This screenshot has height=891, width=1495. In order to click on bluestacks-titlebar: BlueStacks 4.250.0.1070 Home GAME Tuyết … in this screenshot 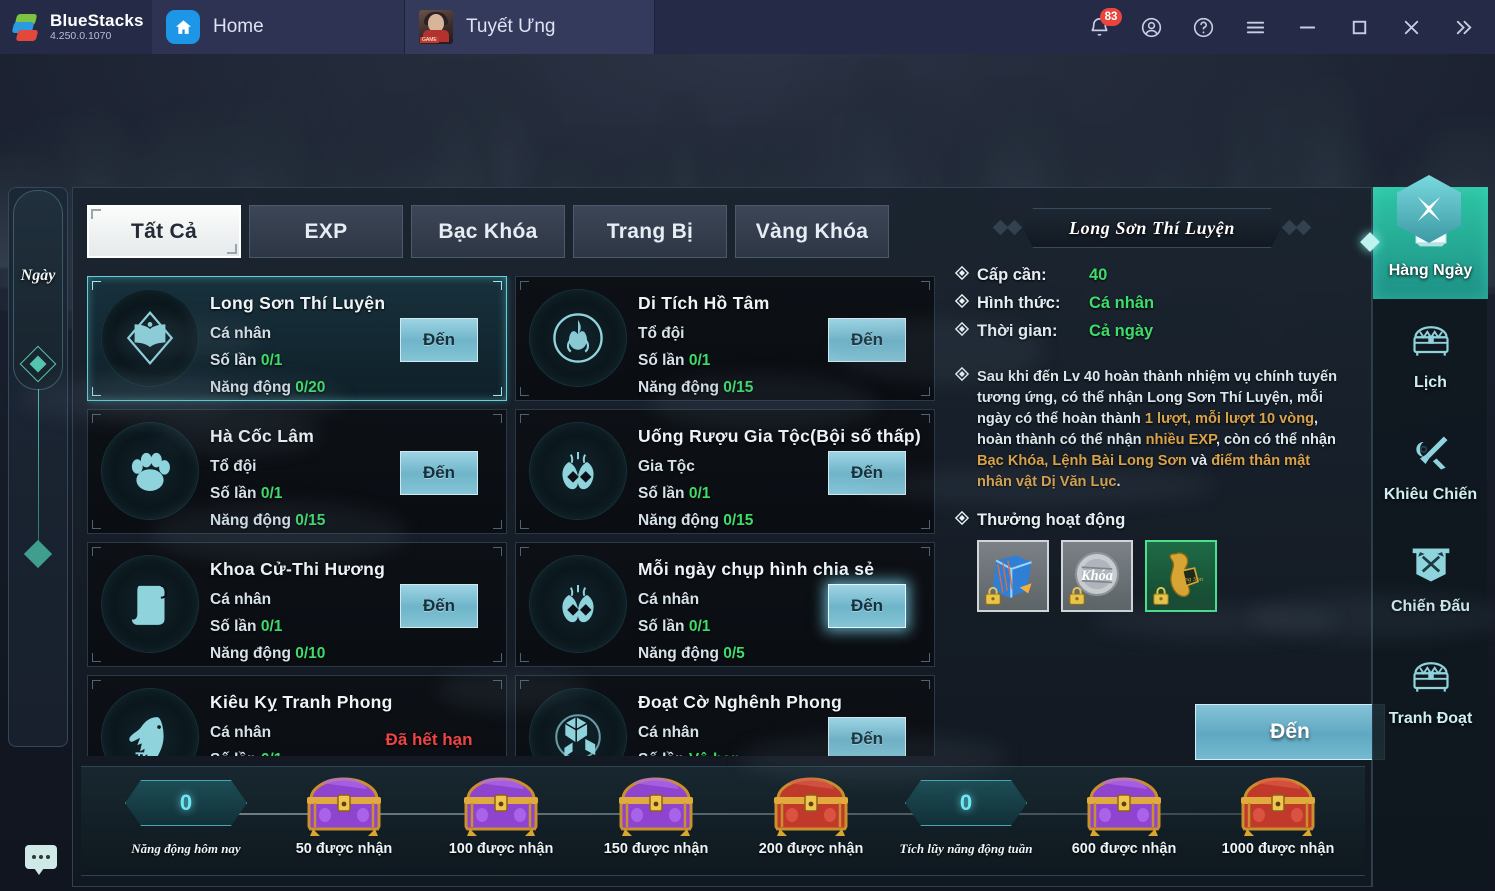, I will do `click(747, 27)`.